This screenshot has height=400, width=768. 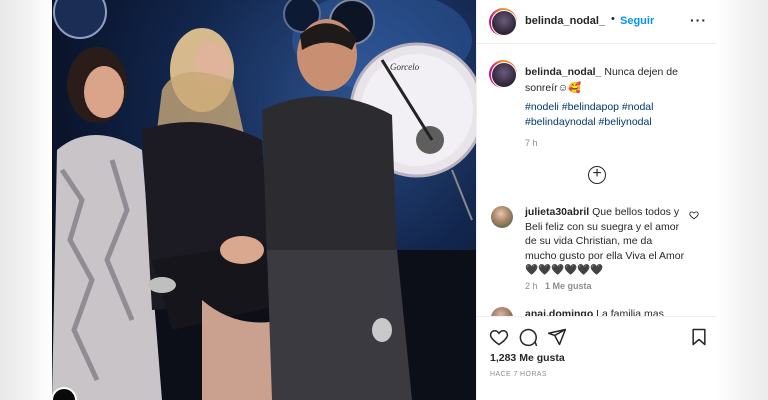 What do you see at coordinates (559, 312) in the screenshot?
I see `commenter-username: anai.domingo` at bounding box center [559, 312].